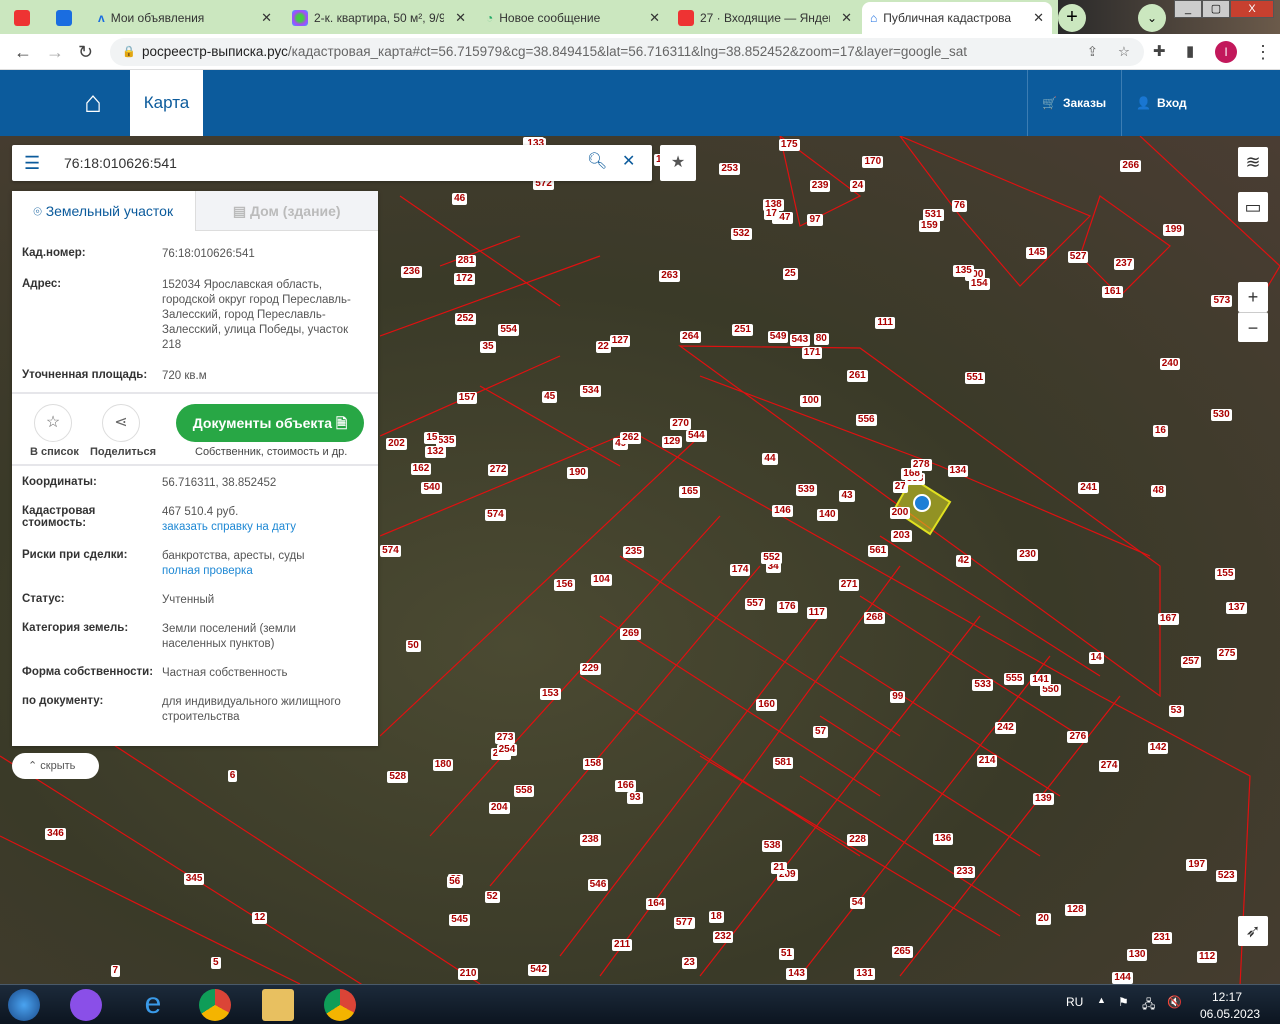  I want to click on parcel-label: 129, so click(672, 442).